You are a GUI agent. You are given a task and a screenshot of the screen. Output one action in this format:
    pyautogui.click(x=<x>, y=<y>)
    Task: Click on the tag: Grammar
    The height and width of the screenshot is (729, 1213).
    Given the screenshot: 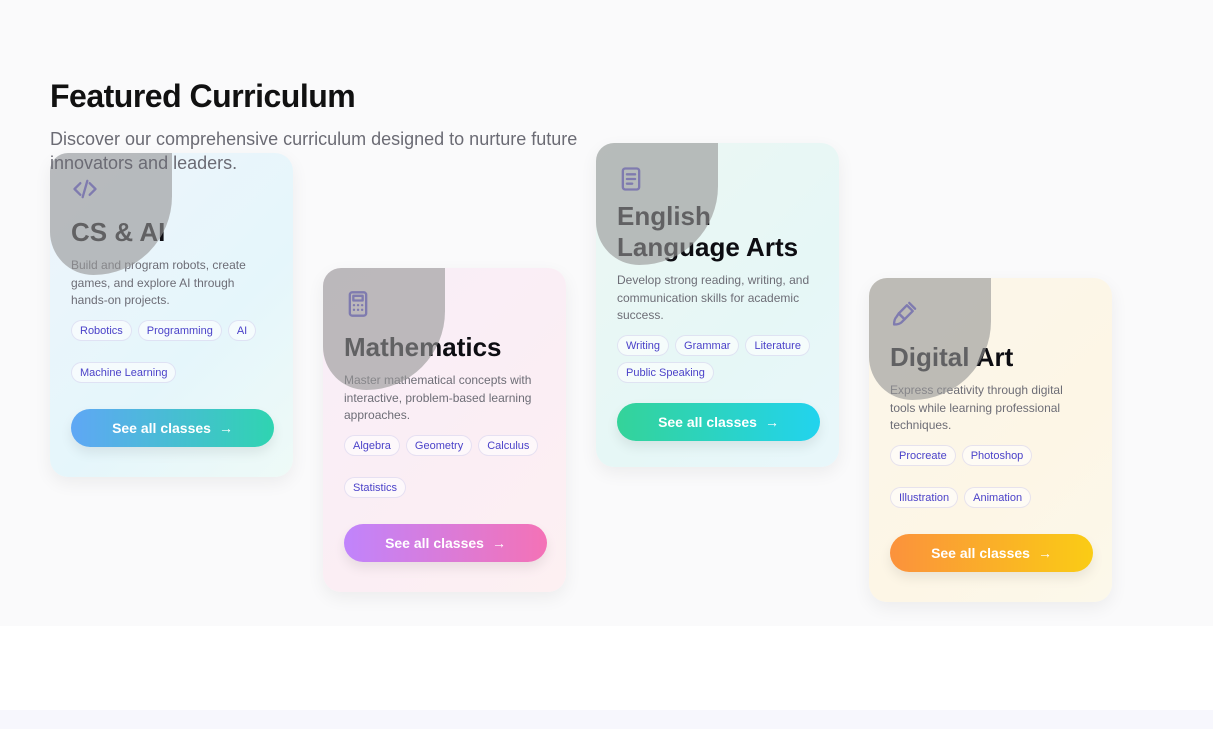 What is the action you would take?
    pyautogui.click(x=707, y=345)
    